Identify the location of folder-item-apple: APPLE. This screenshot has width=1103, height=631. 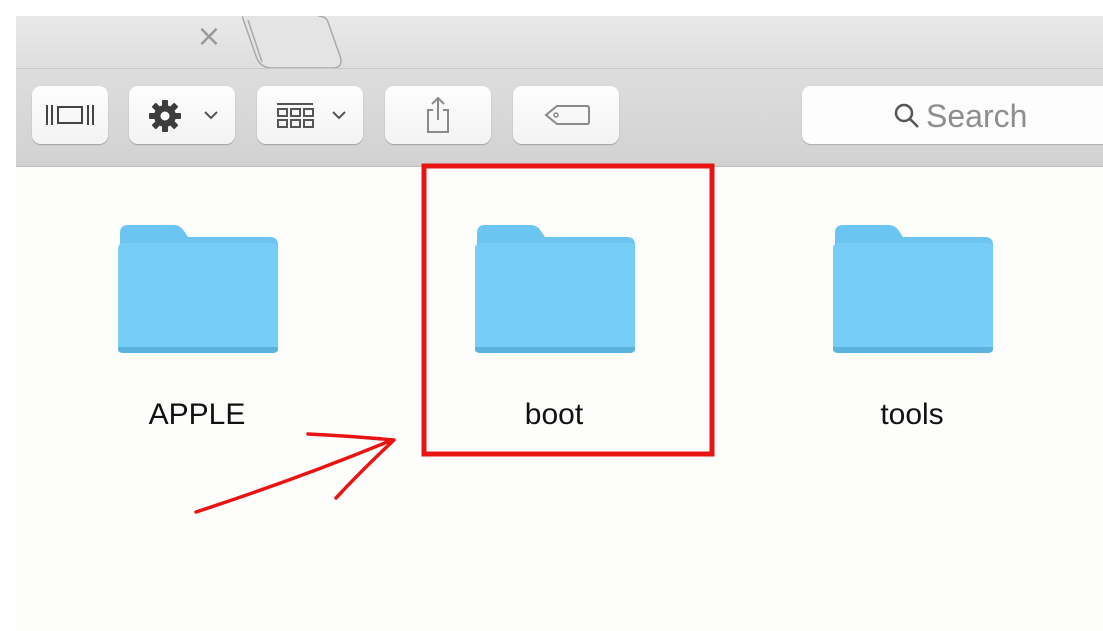
(189, 306).